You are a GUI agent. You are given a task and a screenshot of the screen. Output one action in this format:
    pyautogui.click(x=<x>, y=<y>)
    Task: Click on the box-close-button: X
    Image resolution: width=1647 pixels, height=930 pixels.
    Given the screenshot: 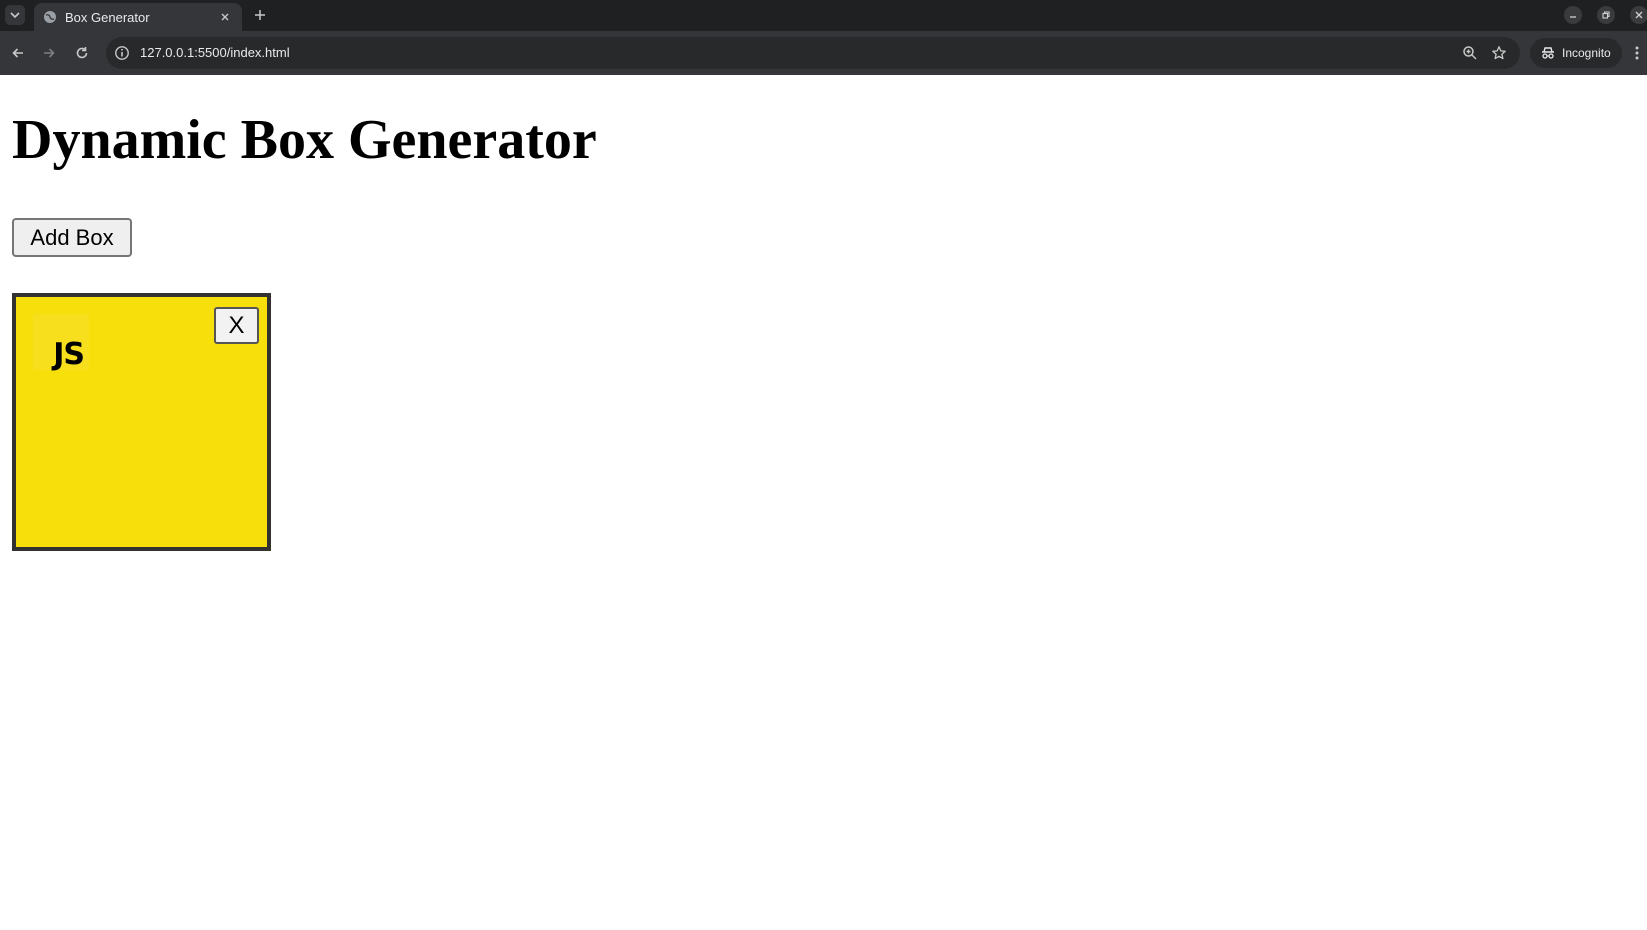 What is the action you would take?
    pyautogui.click(x=236, y=325)
    